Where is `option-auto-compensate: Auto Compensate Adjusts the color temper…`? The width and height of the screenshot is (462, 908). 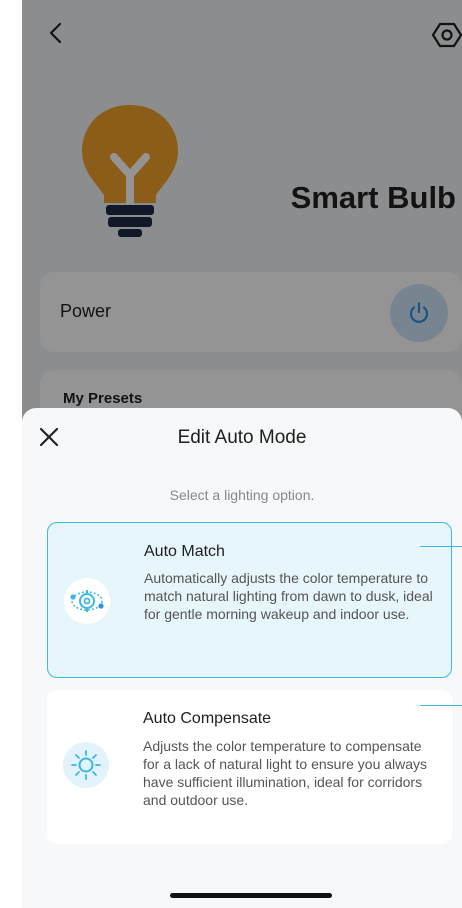 option-auto-compensate: Auto Compensate Adjusts the color temper… is located at coordinates (249, 767).